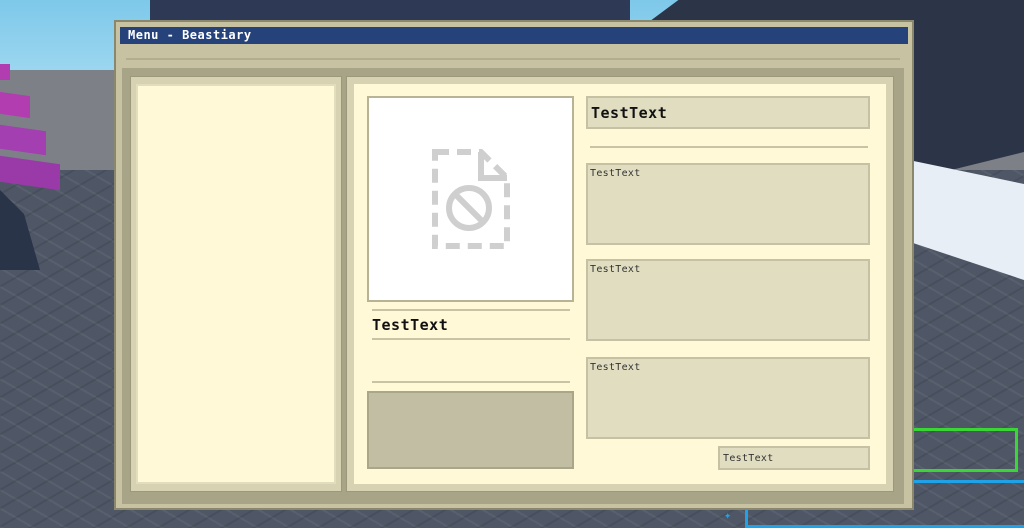 This screenshot has width=1024, height=528. What do you see at coordinates (729, 147) in the screenshot?
I see `header-divider` at bounding box center [729, 147].